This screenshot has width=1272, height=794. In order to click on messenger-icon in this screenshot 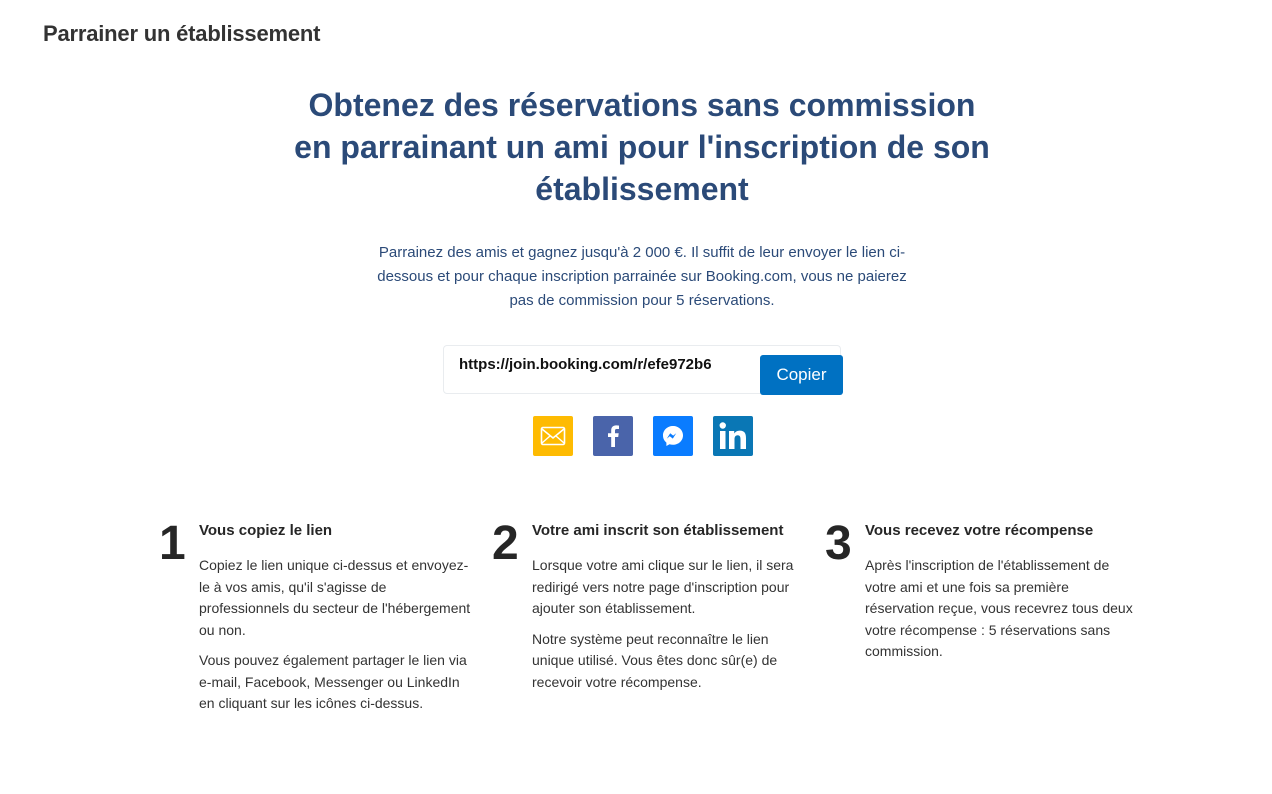, I will do `click(673, 436)`.